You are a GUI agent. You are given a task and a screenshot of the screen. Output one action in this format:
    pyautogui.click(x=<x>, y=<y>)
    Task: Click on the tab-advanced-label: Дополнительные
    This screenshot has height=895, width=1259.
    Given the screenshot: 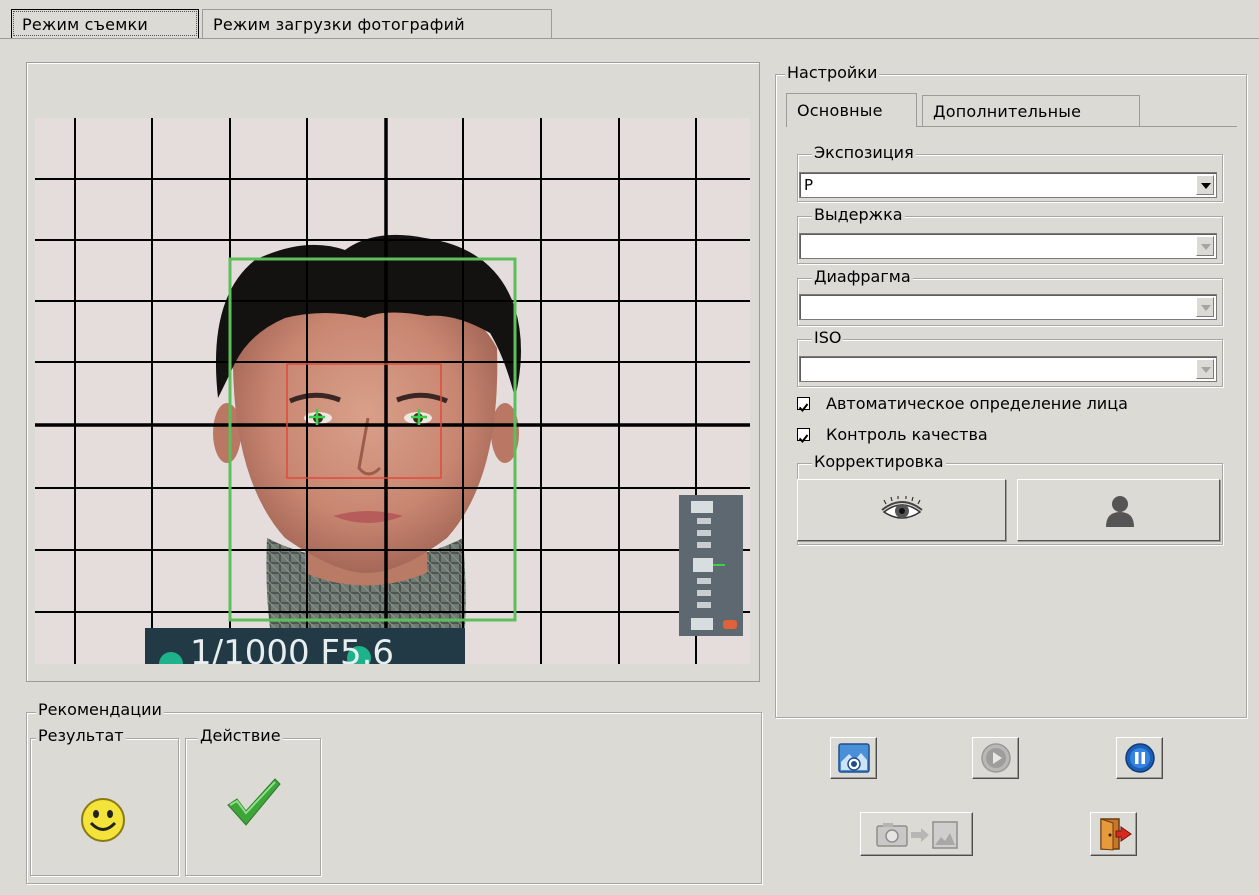 What is the action you would take?
    pyautogui.click(x=1007, y=111)
    